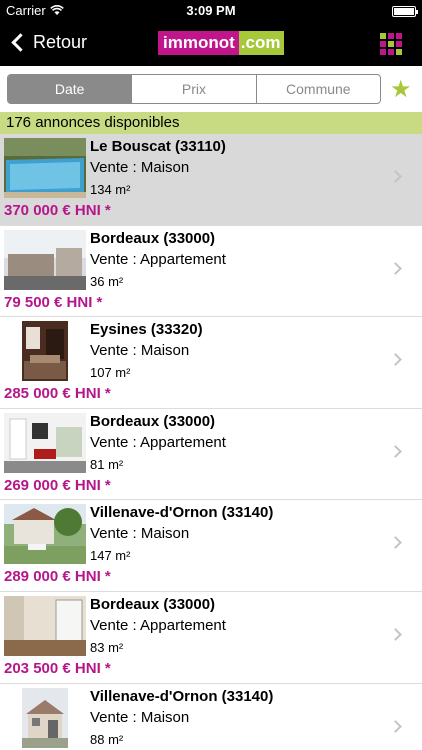  I want to click on listing-city: Le Bouscat (33110), so click(158, 146).